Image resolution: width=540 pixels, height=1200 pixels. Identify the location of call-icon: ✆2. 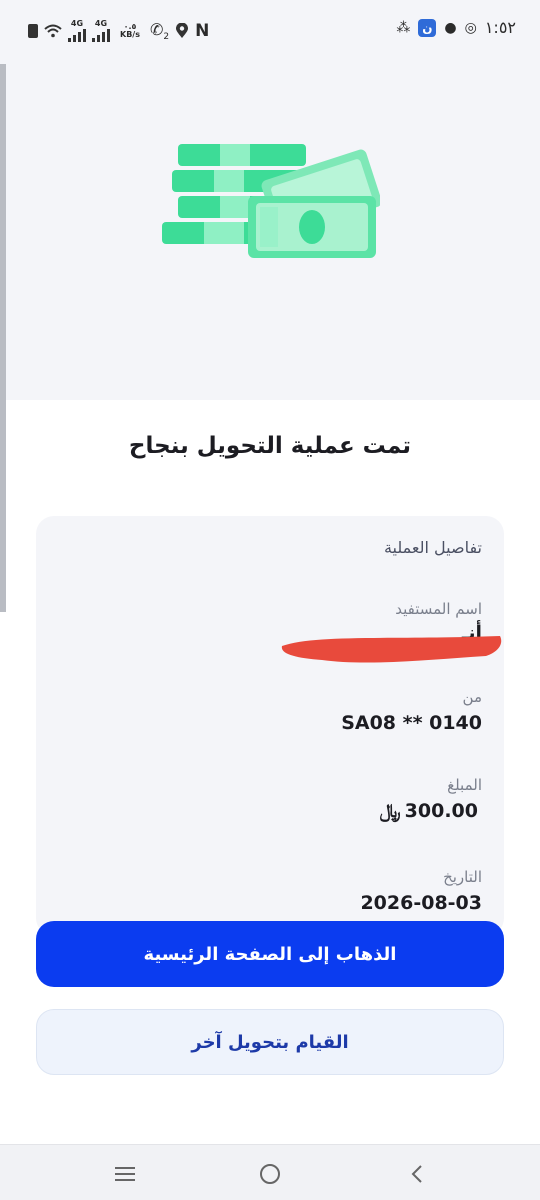
(159, 31).